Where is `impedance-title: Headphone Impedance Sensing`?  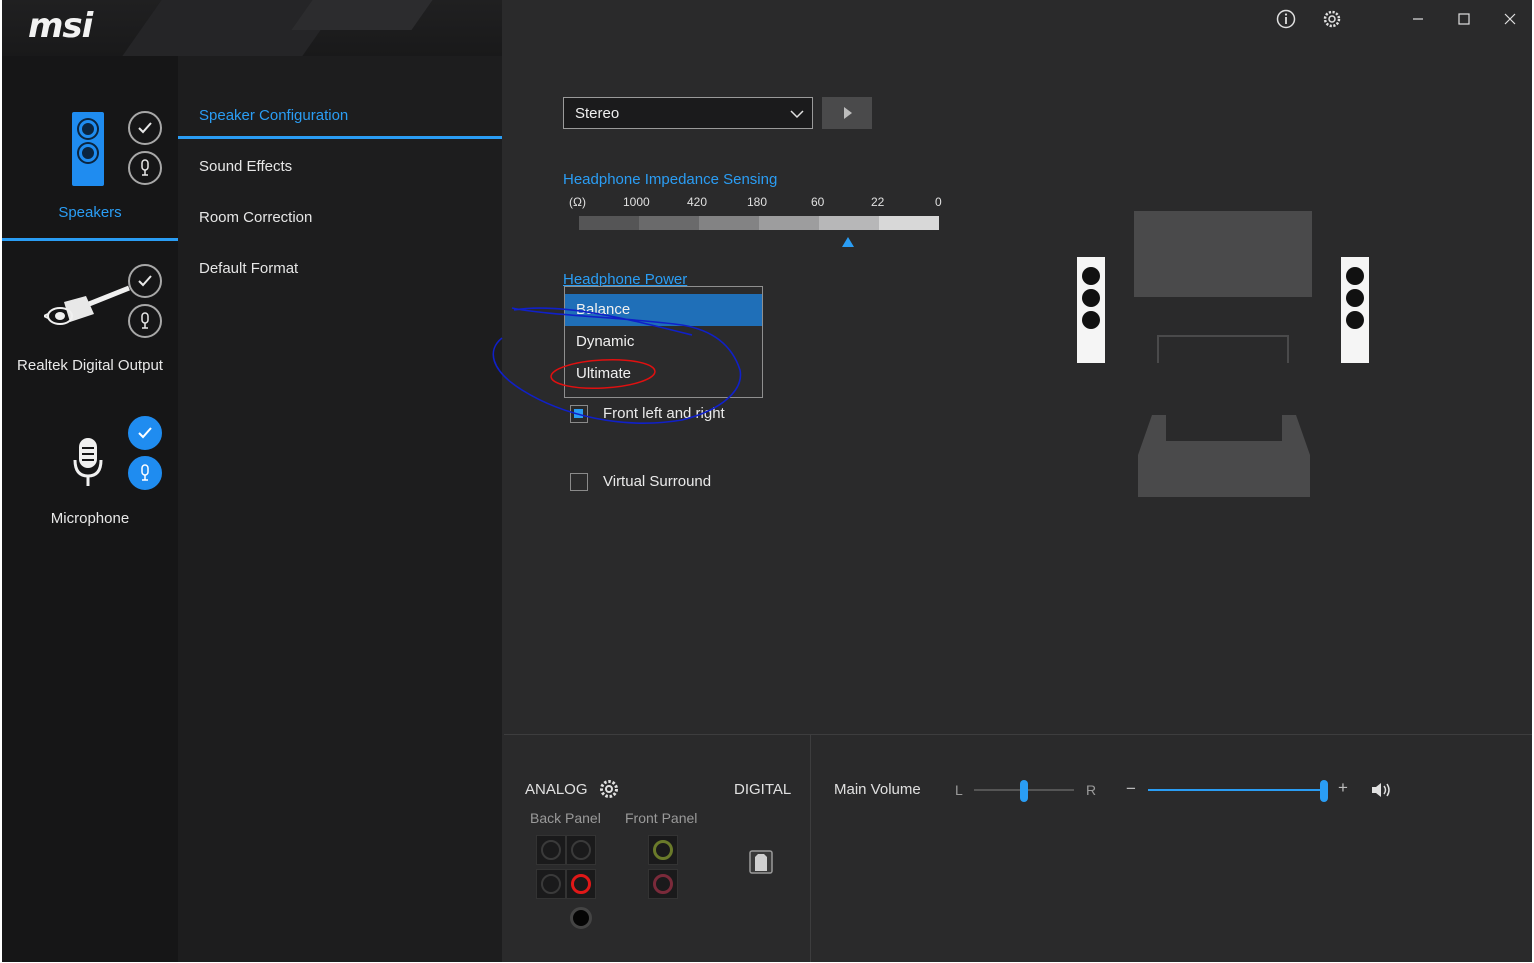 impedance-title: Headphone Impedance Sensing is located at coordinates (670, 179).